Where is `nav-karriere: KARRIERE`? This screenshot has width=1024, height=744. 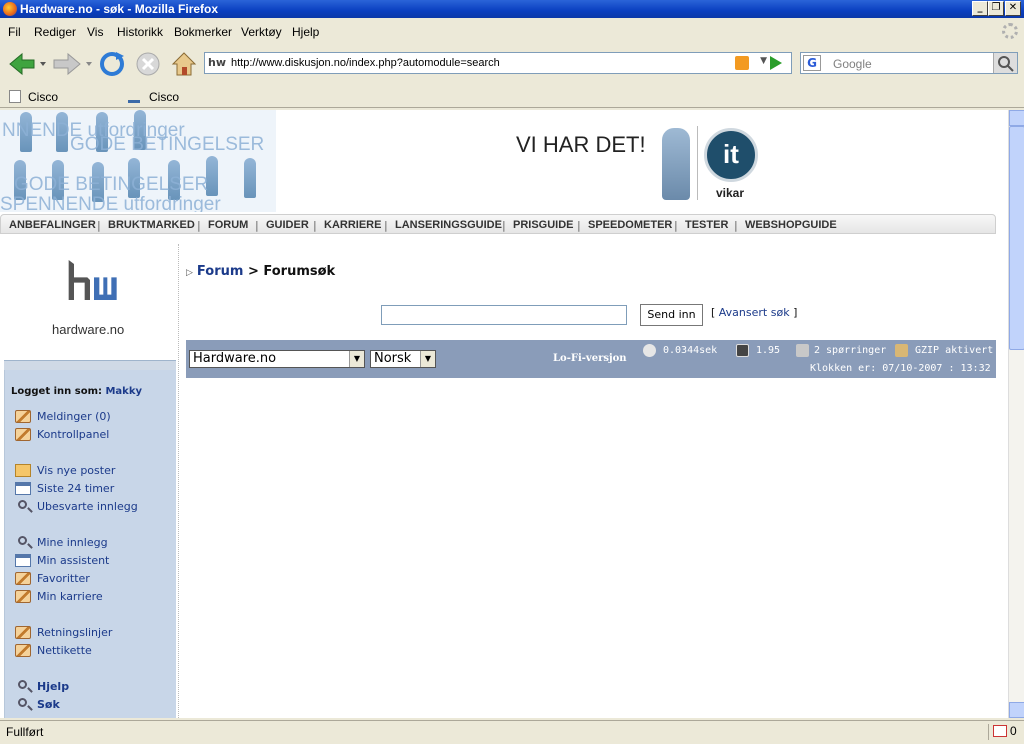 nav-karriere: KARRIERE is located at coordinates (352, 225).